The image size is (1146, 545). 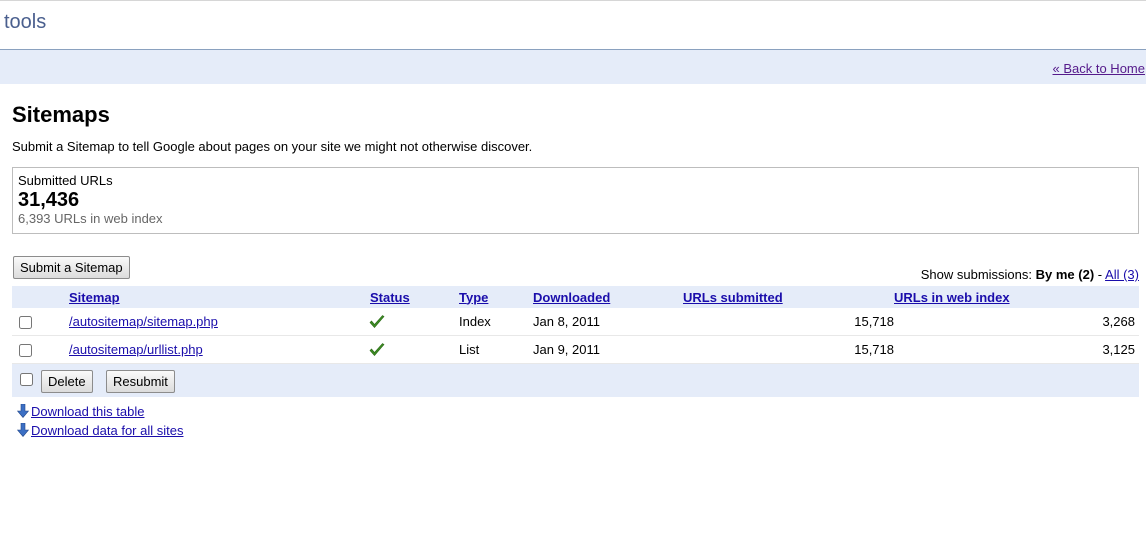 I want to click on download-all-sites-item: Download data for all sites, so click(x=100, y=430).